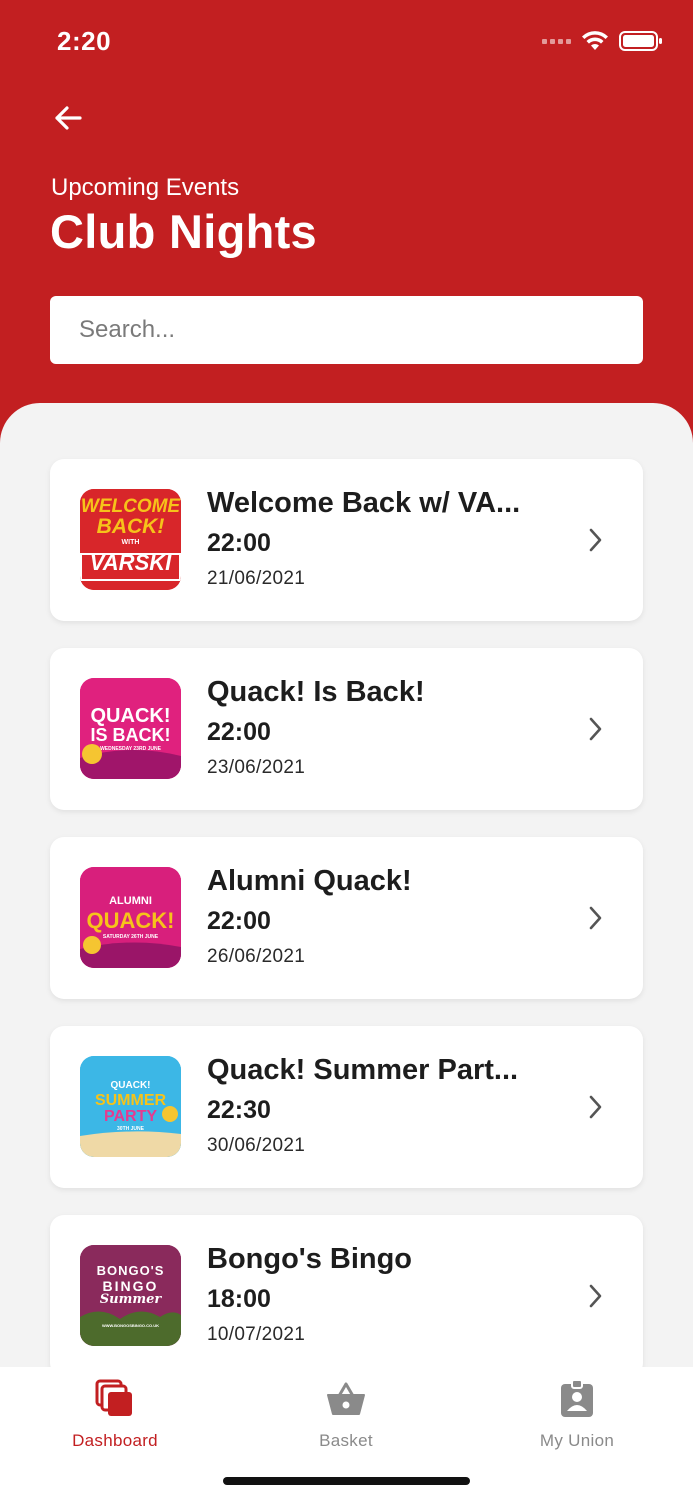 This screenshot has width=693, height=1500. Describe the element at coordinates (130, 1270) in the screenshot. I see `thumb-text: BONGO'S` at that location.